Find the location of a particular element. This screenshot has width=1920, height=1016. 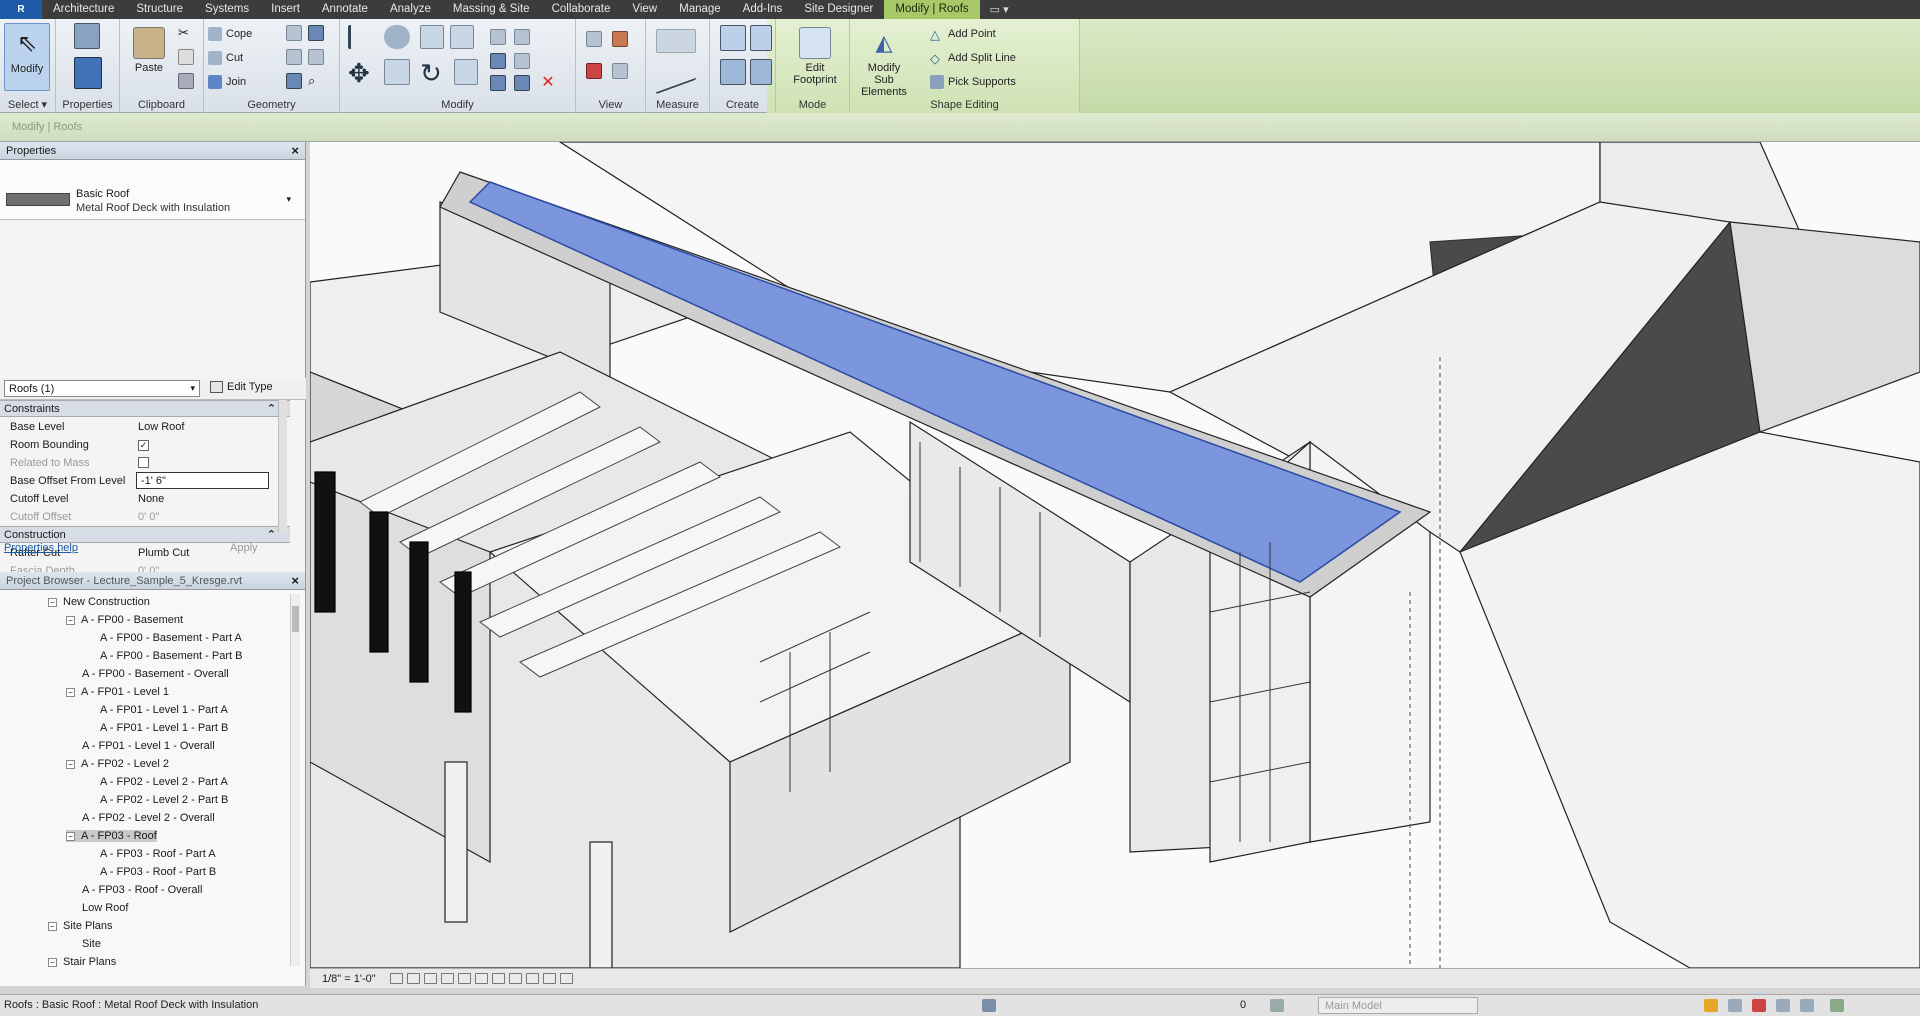

aligned-dimension-icon is located at coordinates (676, 75).